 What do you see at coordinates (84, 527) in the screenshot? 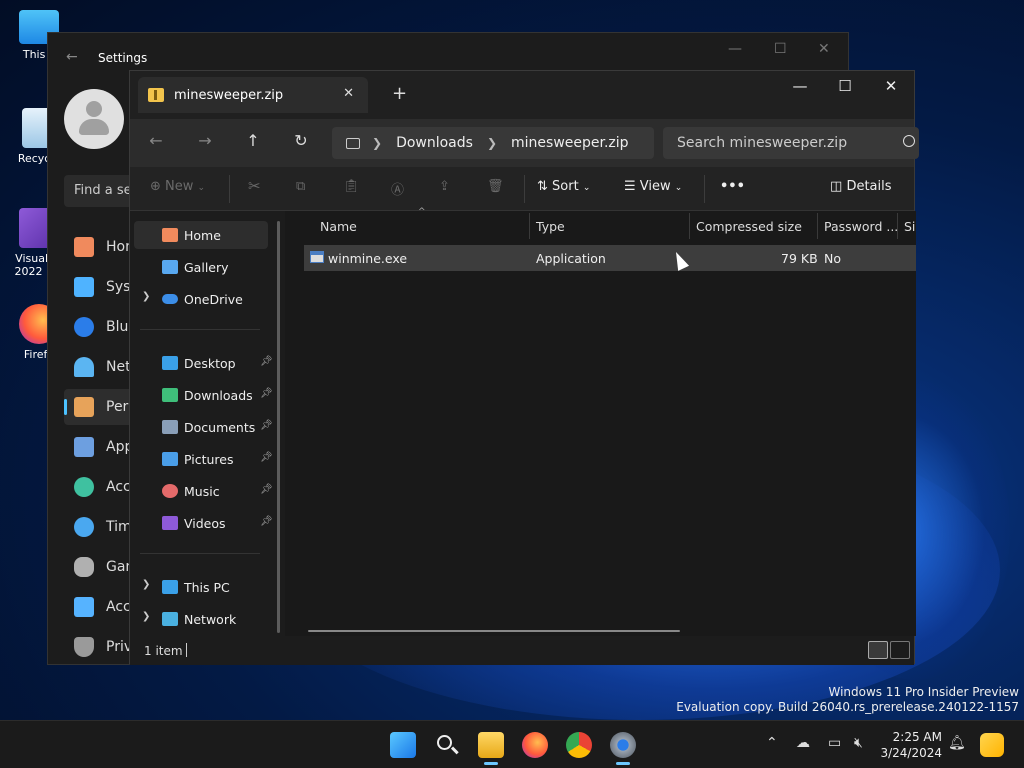
I see `clock-icon` at bounding box center [84, 527].